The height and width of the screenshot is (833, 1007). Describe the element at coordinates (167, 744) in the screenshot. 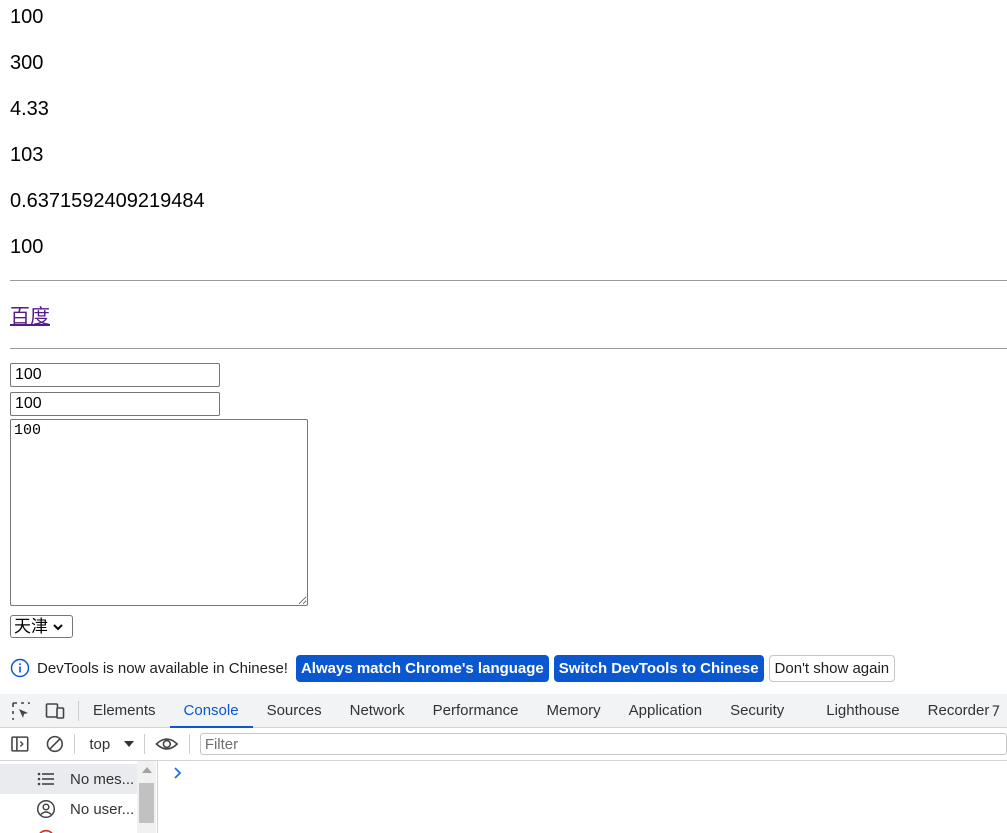

I see `live-expression-eye-icon` at that location.